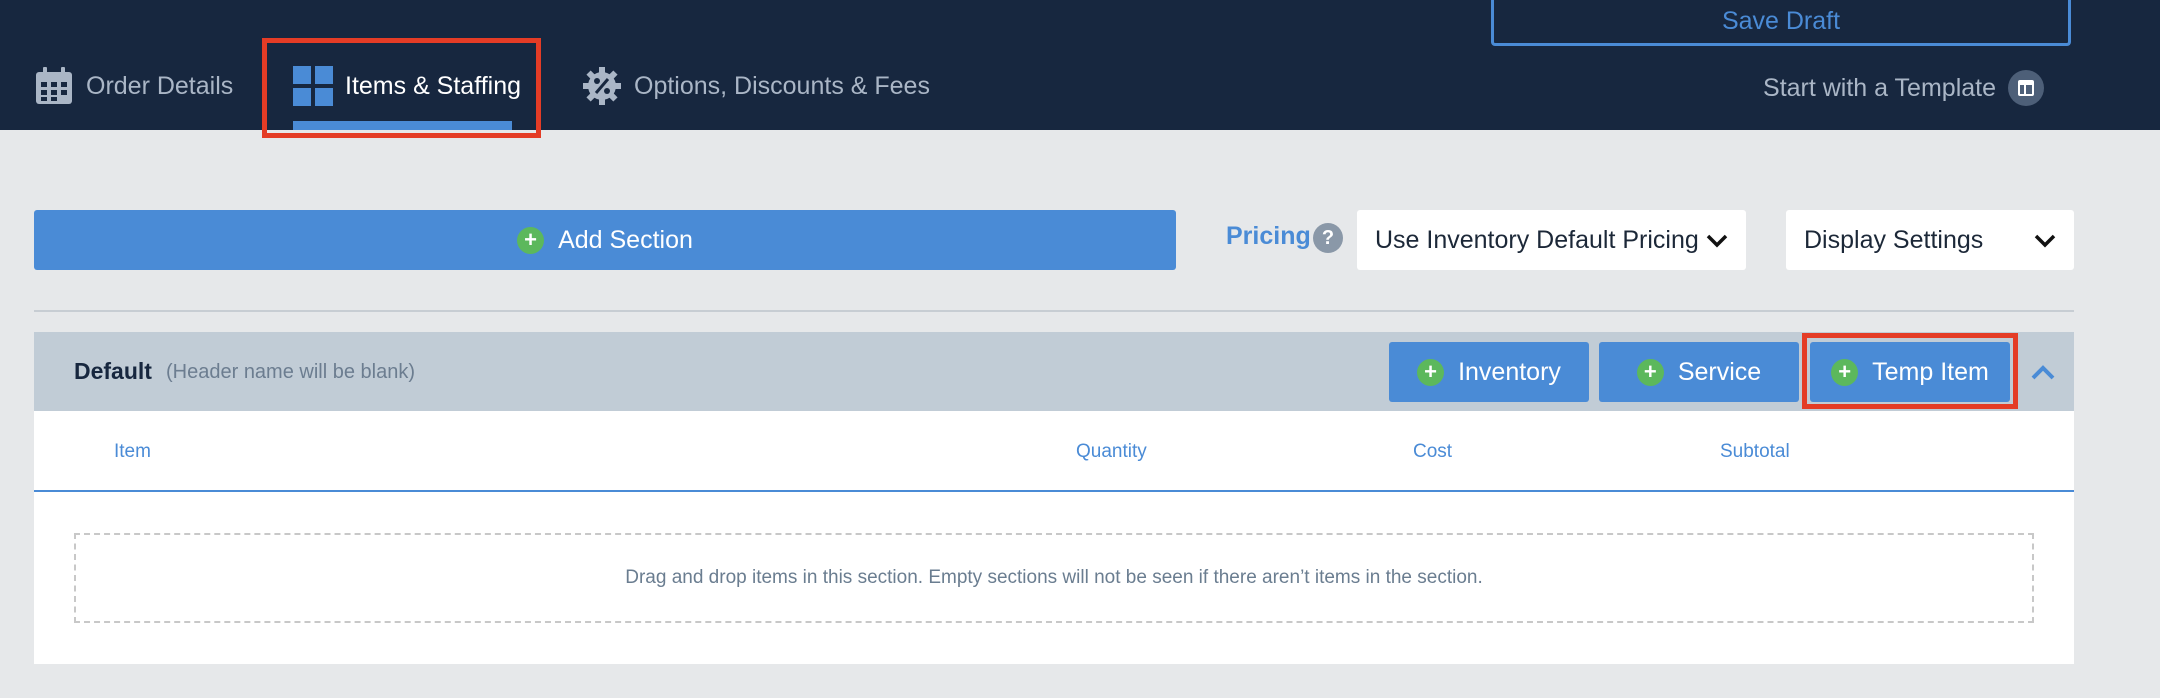 The width and height of the screenshot is (2160, 698). Describe the element at coordinates (401, 88) in the screenshot. I see `highlight-box-tab` at that location.